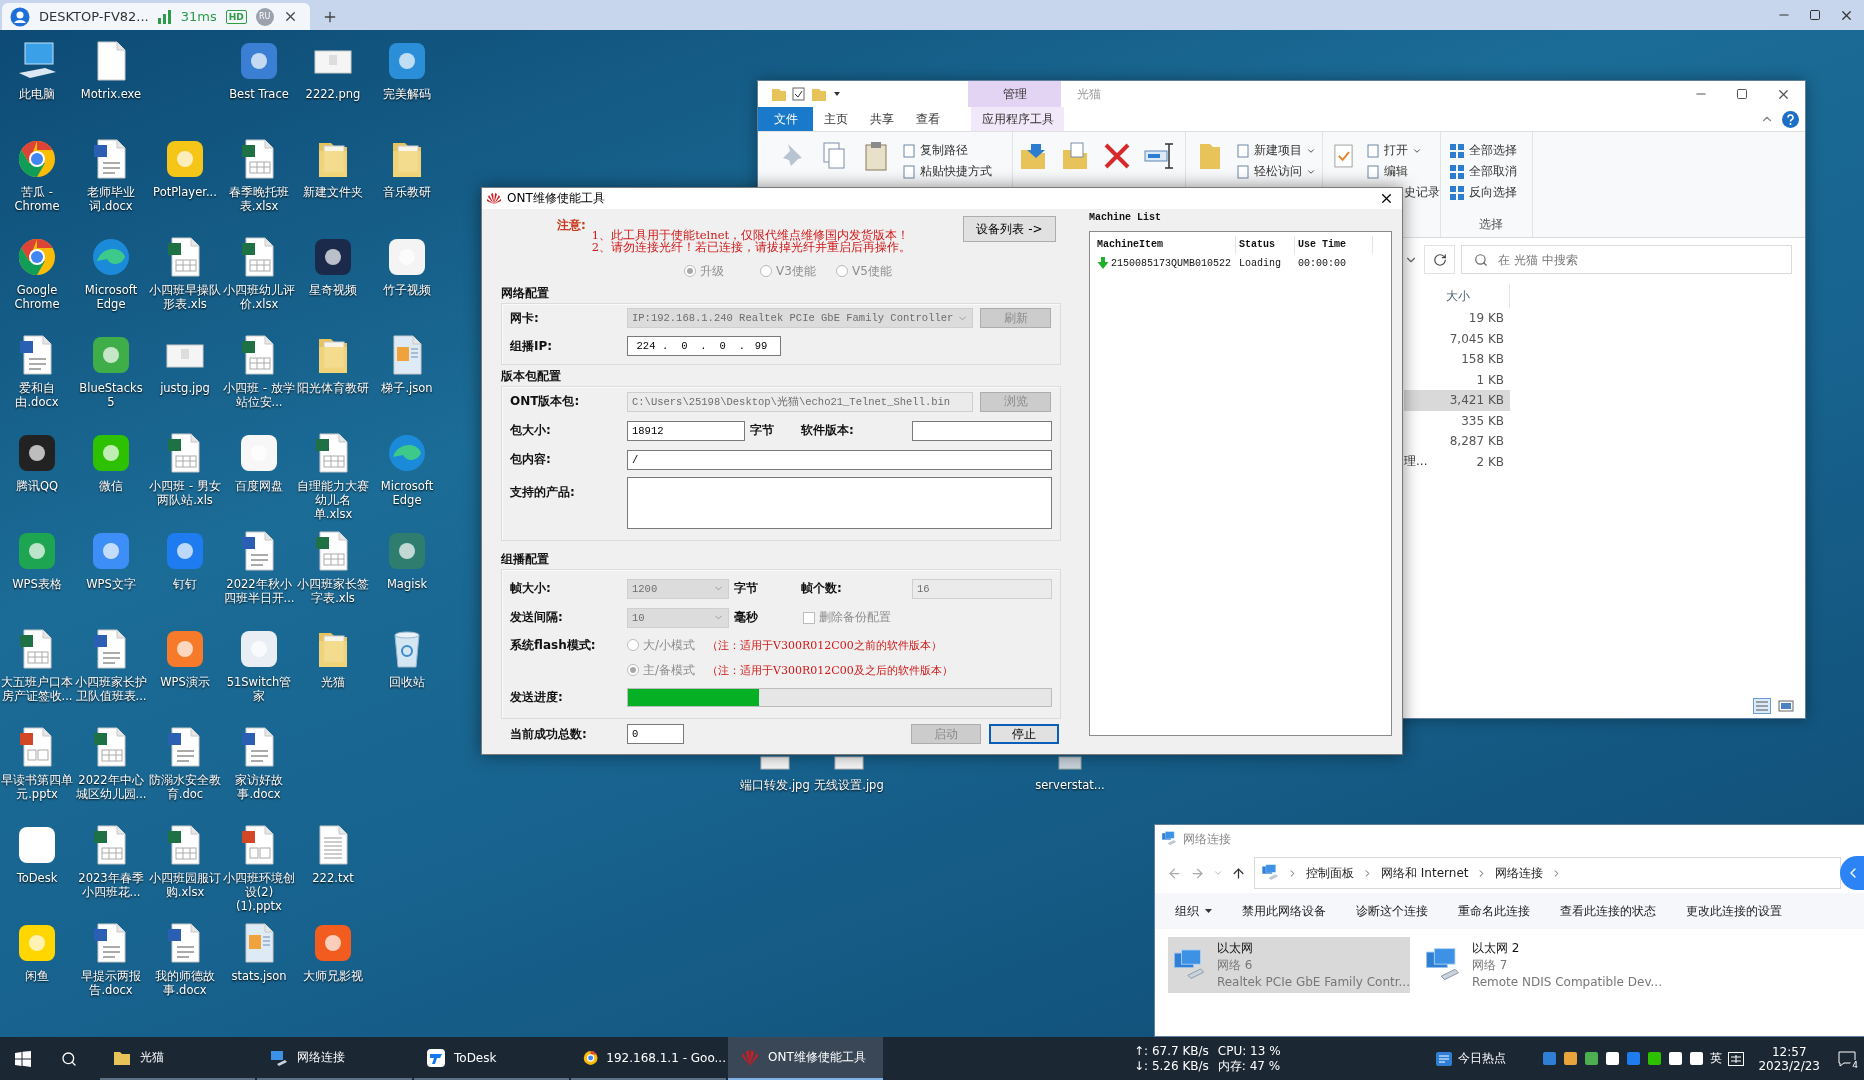 The height and width of the screenshot is (1080, 1864). Describe the element at coordinates (1457, 400) in the screenshot. I see `file-row: 3,421 KB` at that location.